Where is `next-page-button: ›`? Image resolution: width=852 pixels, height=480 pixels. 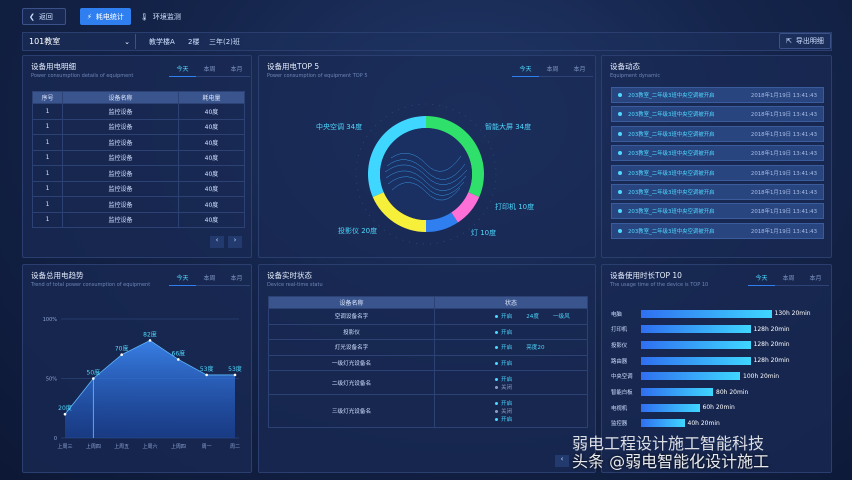 next-page-button: › is located at coordinates (235, 242).